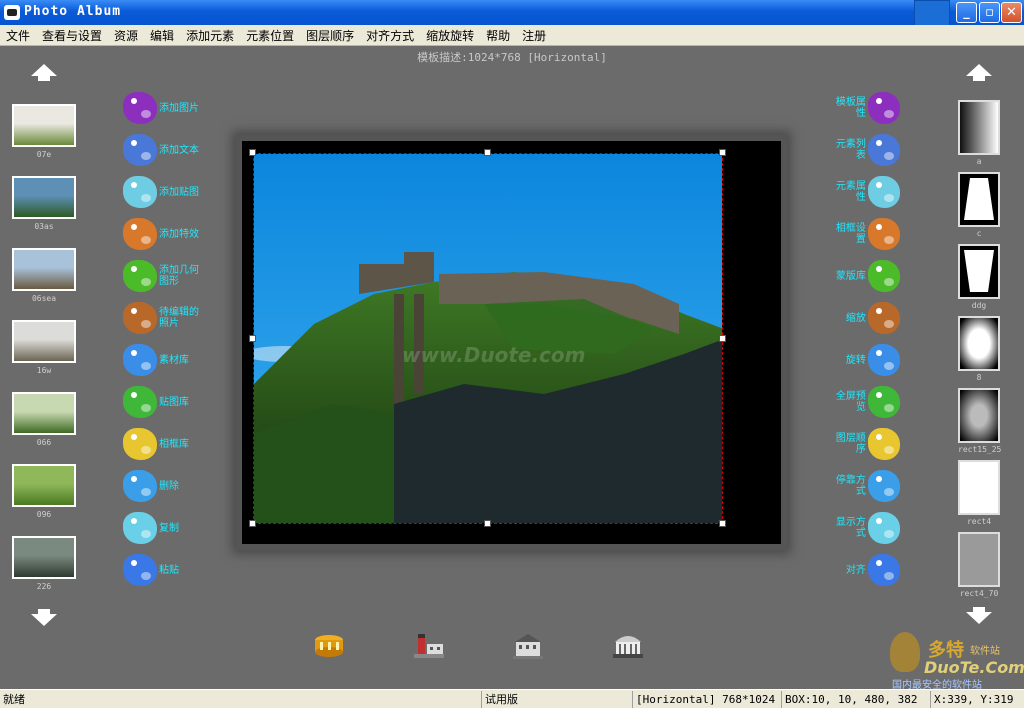 Image resolution: width=1024 pixels, height=708 pixels. Describe the element at coordinates (140, 318) in the screenshot. I see `owl-icon` at that location.